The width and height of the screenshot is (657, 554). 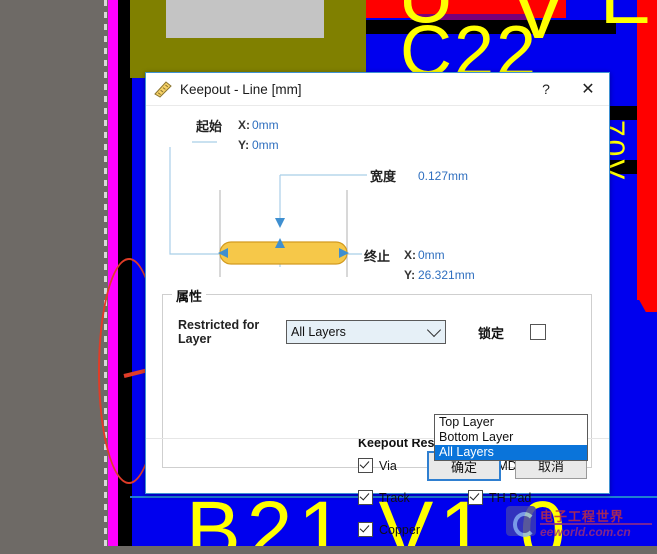 What do you see at coordinates (265, 145) in the screenshot?
I see `start-y-value: 0mm` at bounding box center [265, 145].